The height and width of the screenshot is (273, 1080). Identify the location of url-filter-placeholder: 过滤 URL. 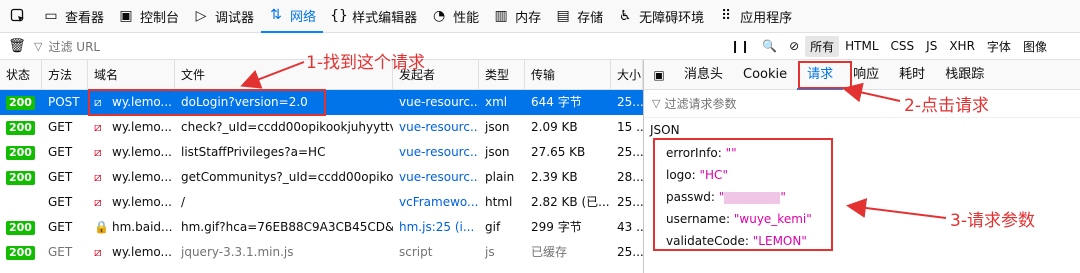
(74, 46).